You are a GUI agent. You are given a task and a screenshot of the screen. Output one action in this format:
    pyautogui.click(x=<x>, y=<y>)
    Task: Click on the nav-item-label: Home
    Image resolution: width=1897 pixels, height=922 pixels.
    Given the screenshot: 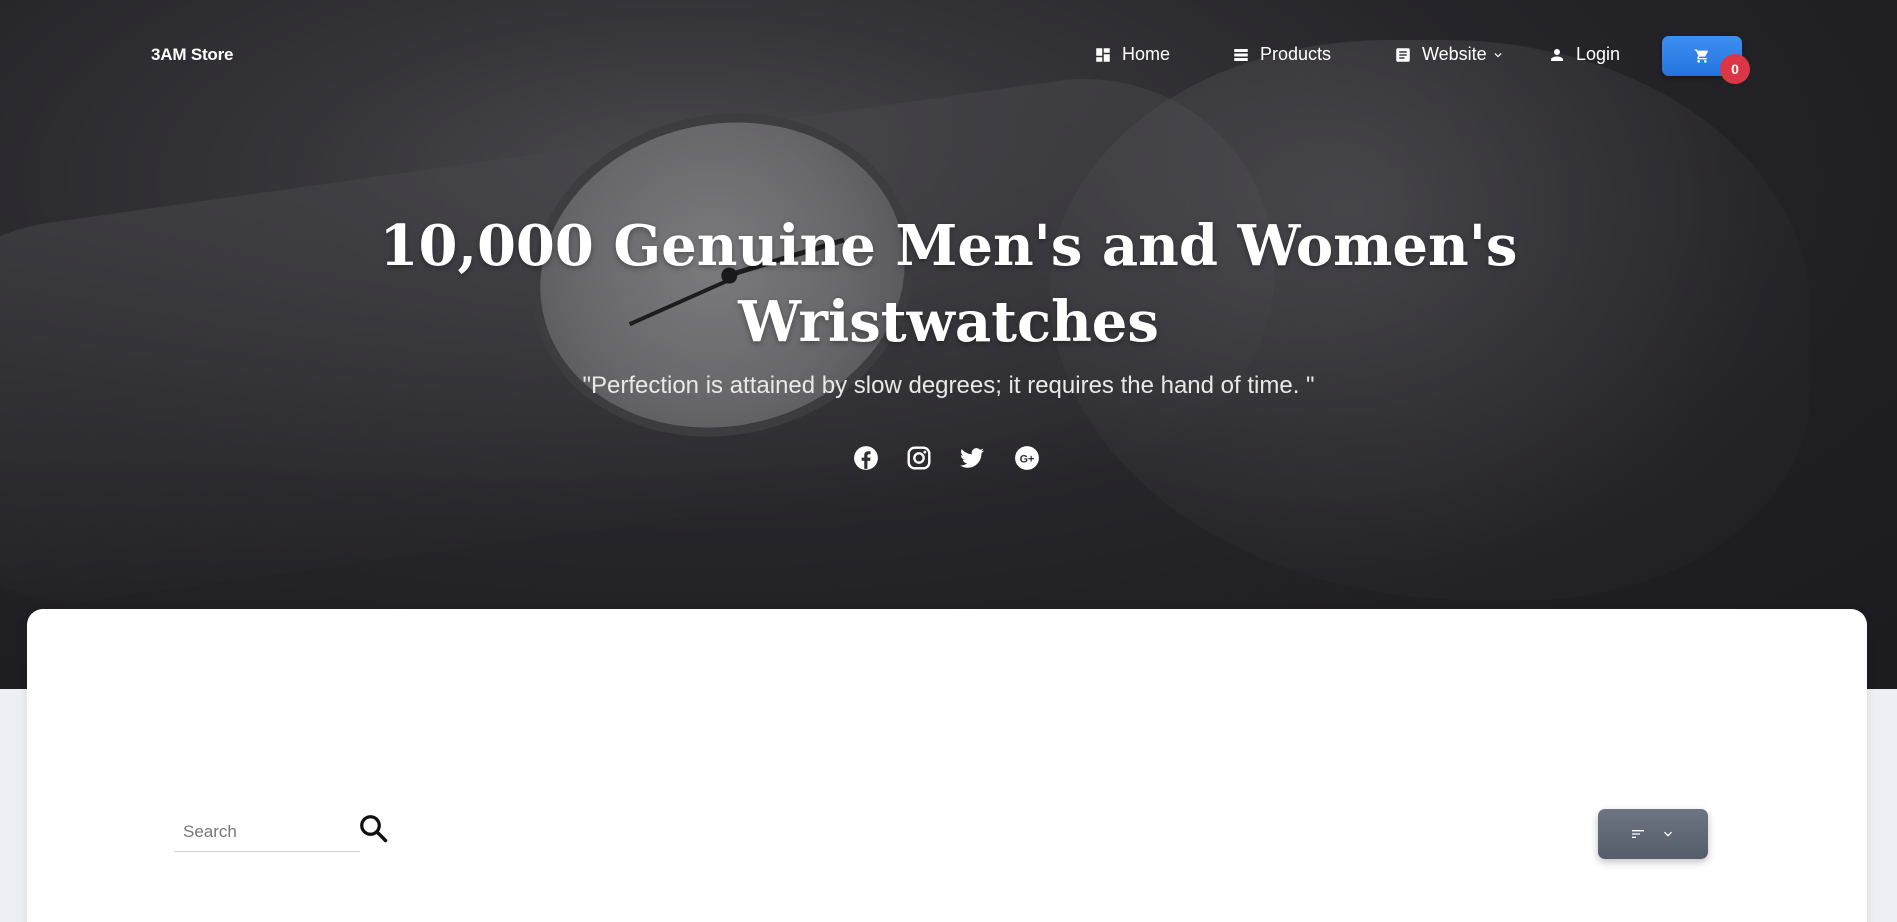 What is the action you would take?
    pyautogui.click(x=1146, y=54)
    